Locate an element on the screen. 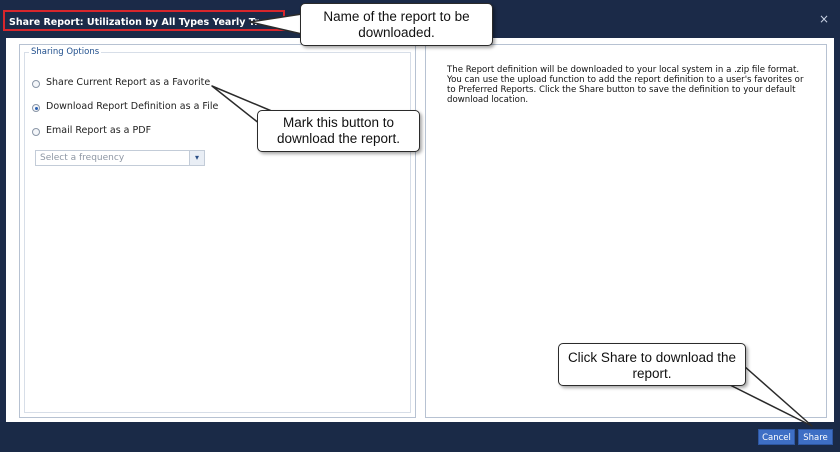 This screenshot has width=840, height=452. radio-share-favorite is located at coordinates (36, 84).